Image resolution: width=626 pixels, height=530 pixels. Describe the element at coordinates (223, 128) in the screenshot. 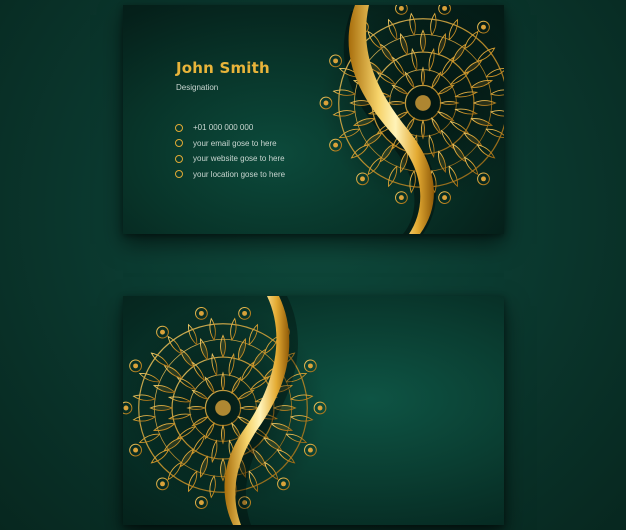

I see `contact-phone-text: +01 000 000 000` at that location.